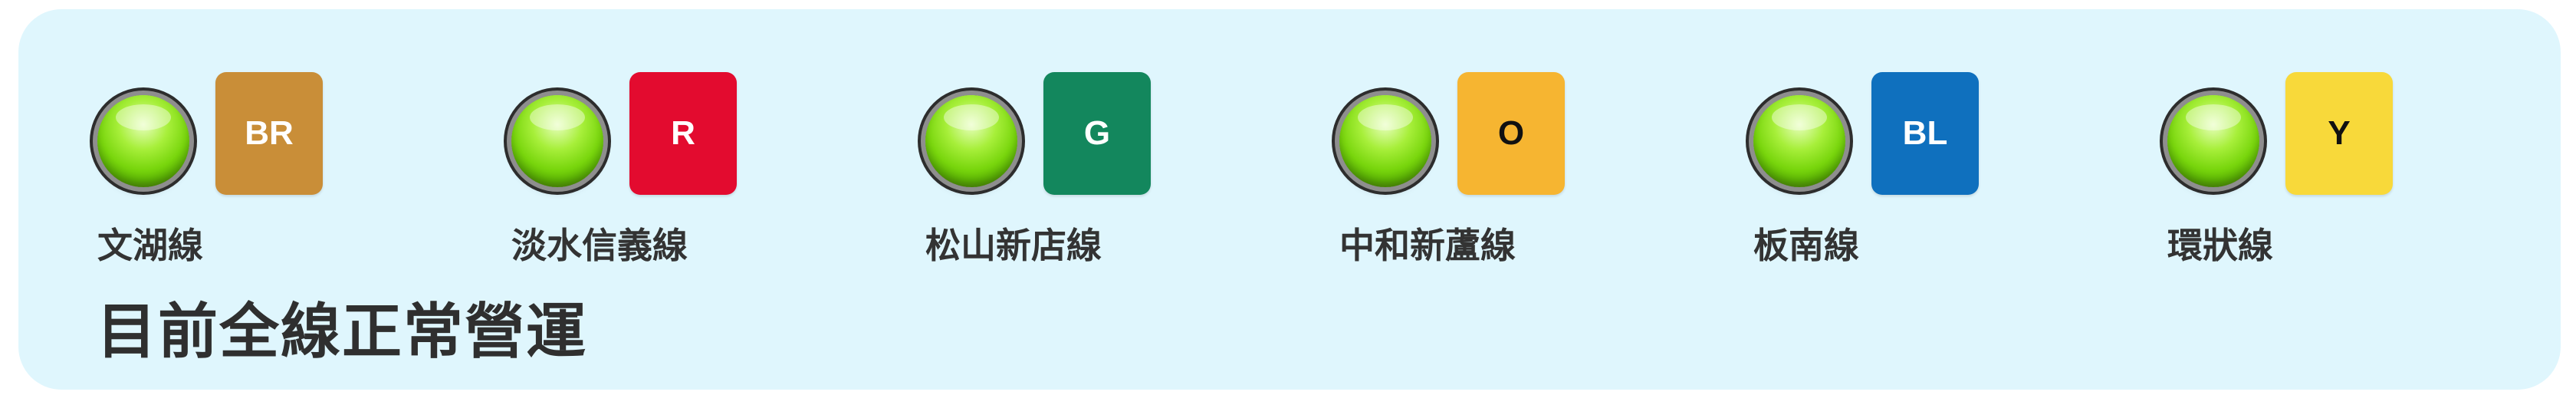  What do you see at coordinates (1428, 246) in the screenshot?
I see `line-name: 中和新蘆線` at bounding box center [1428, 246].